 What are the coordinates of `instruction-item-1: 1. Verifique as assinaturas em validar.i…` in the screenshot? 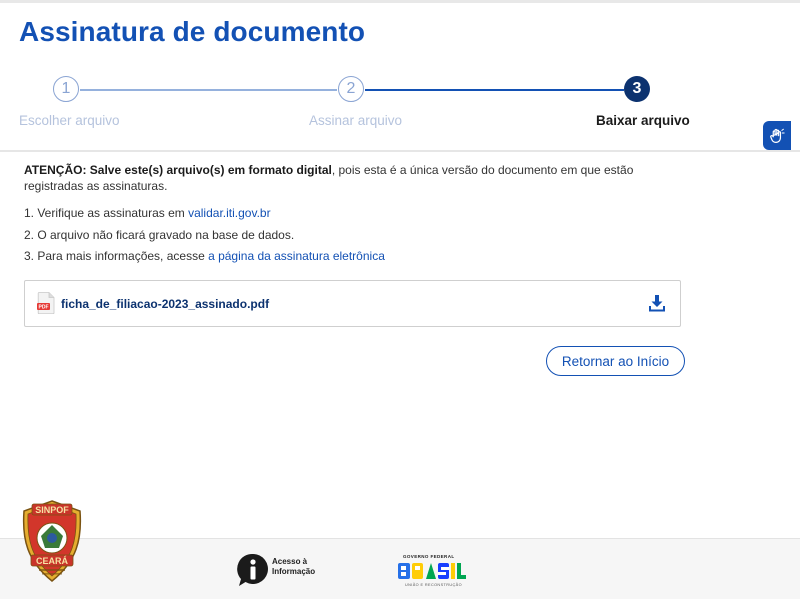 It's located at (204, 217).